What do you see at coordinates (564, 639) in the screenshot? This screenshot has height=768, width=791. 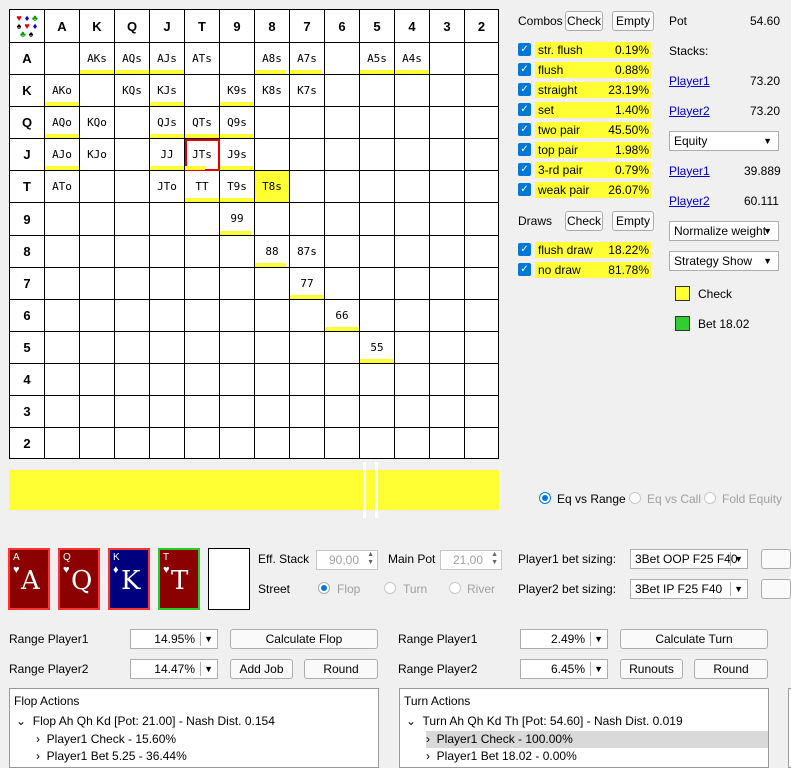 I see `turn-range-p1-select: 2.49% ▼` at bounding box center [564, 639].